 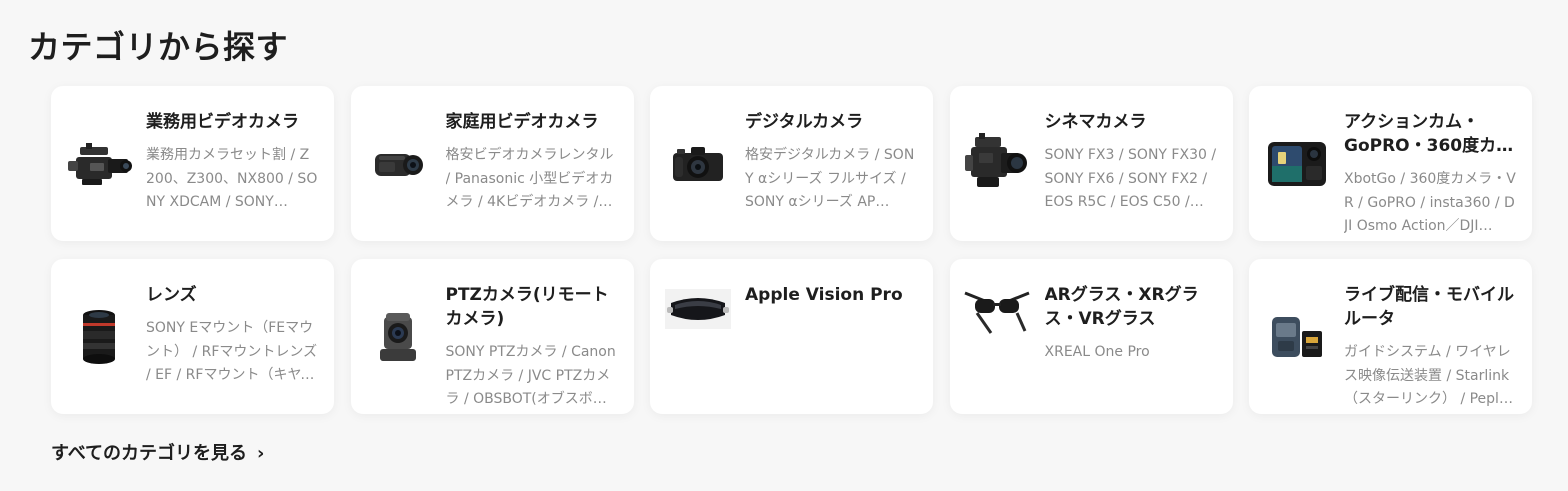 What do you see at coordinates (824, 295) in the screenshot?
I see `category-title: Apple Vision Pro` at bounding box center [824, 295].